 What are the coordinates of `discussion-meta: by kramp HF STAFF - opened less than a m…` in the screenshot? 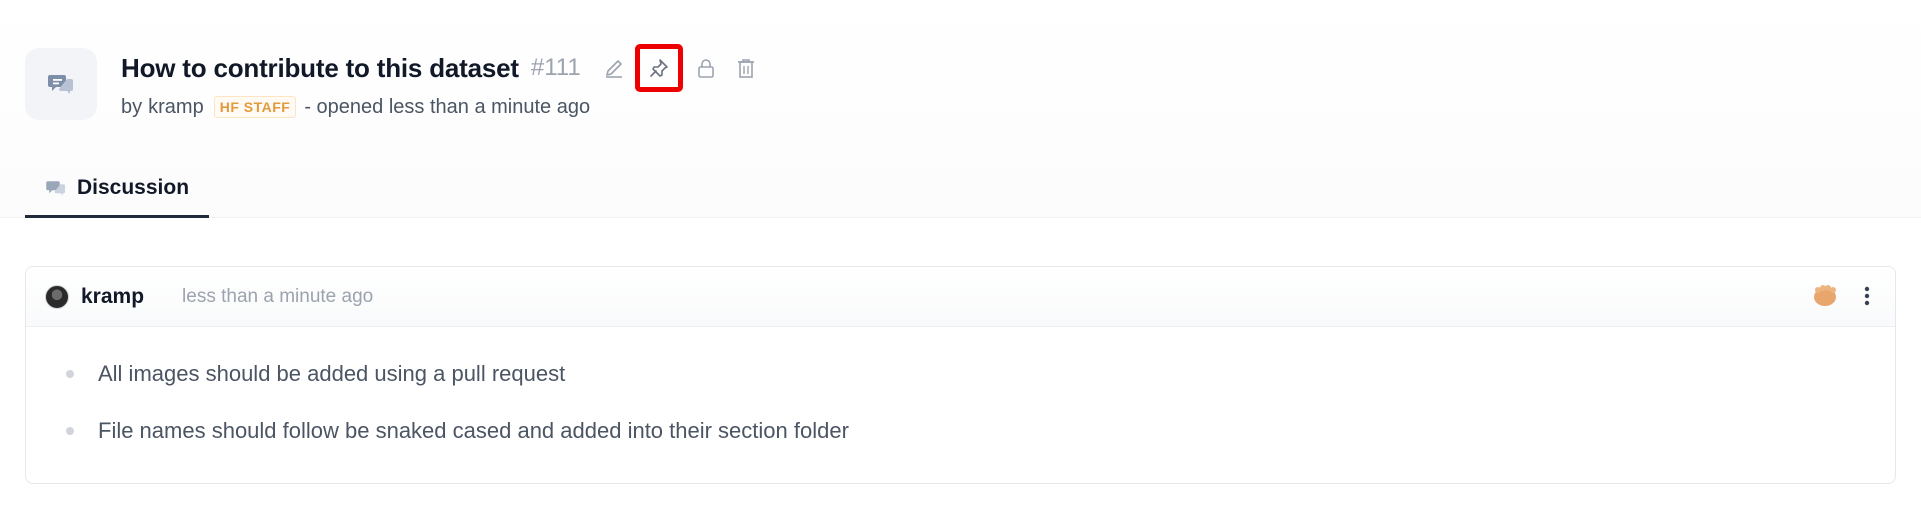 It's located at (355, 107).